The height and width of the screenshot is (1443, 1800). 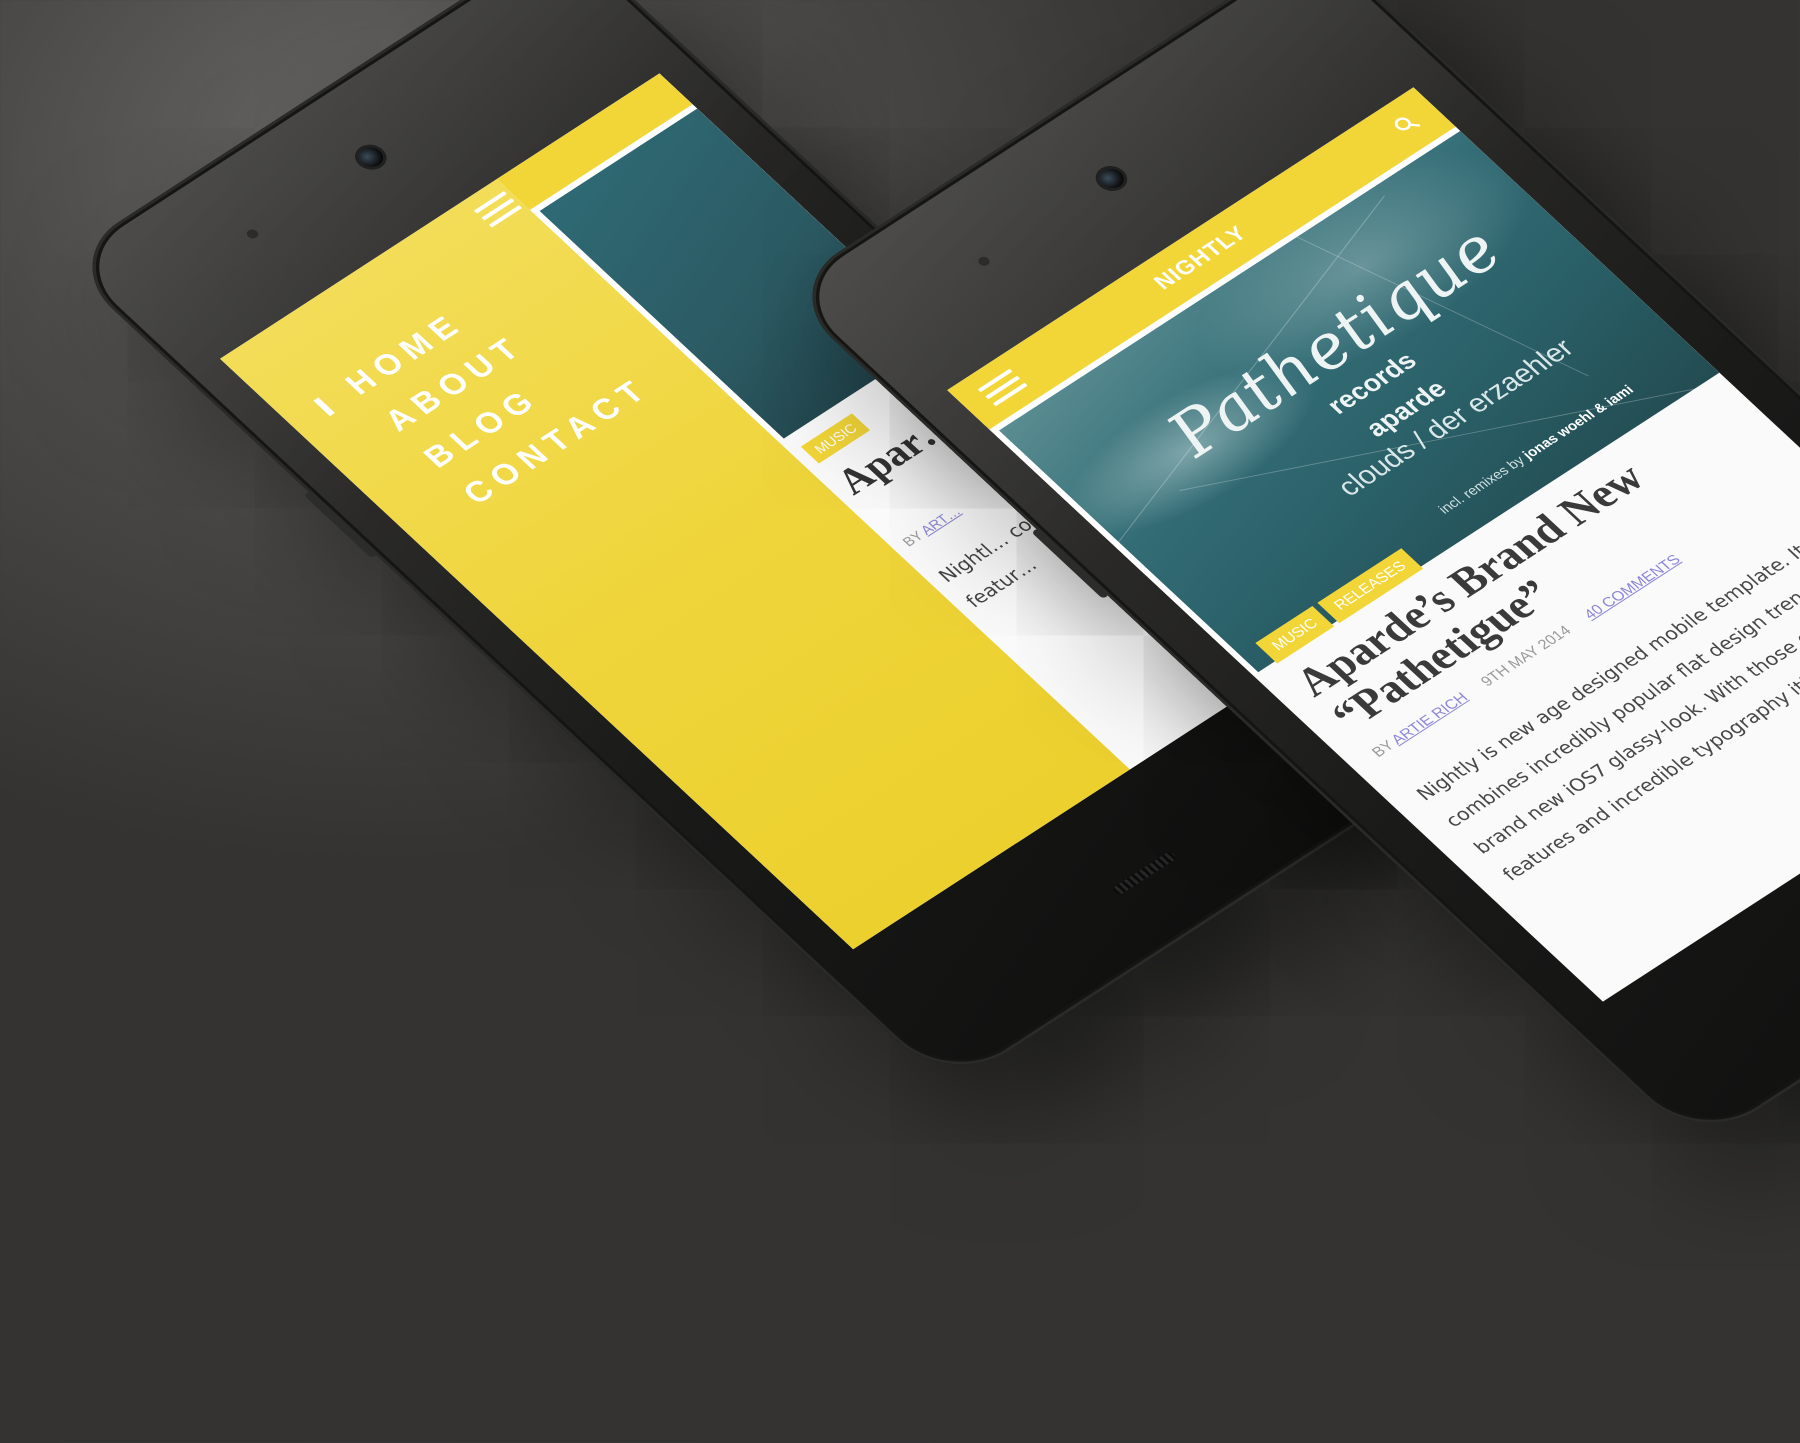 What do you see at coordinates (341, 524) in the screenshot?
I see `volume-button` at bounding box center [341, 524].